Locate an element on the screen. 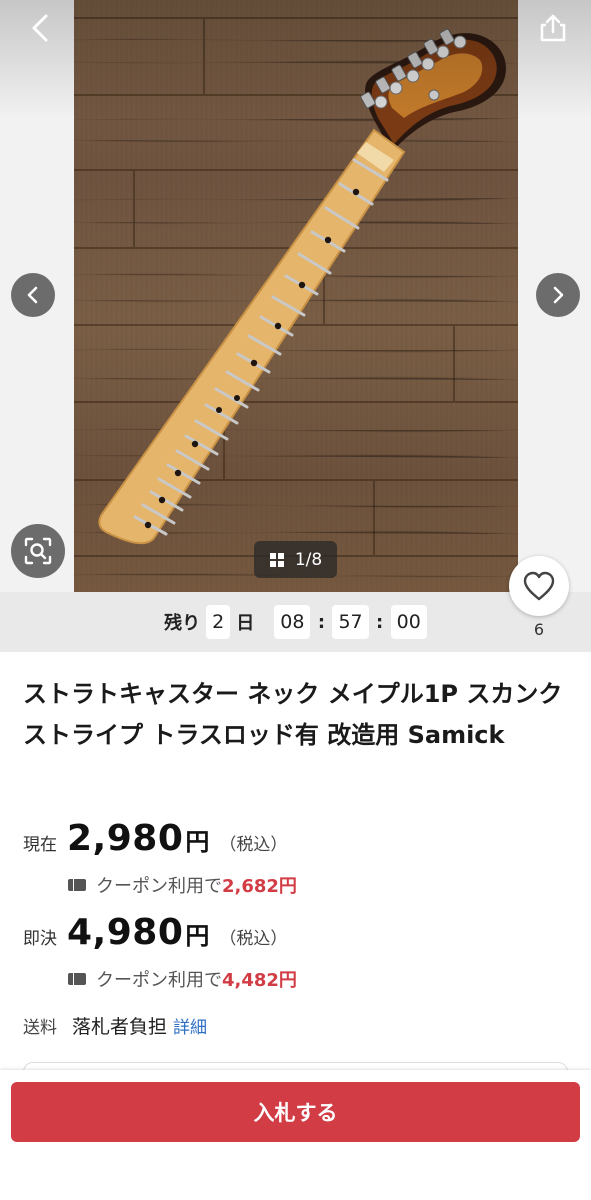 The height and width of the screenshot is (1200, 591). favorite-count: 6 is located at coordinates (539, 629).